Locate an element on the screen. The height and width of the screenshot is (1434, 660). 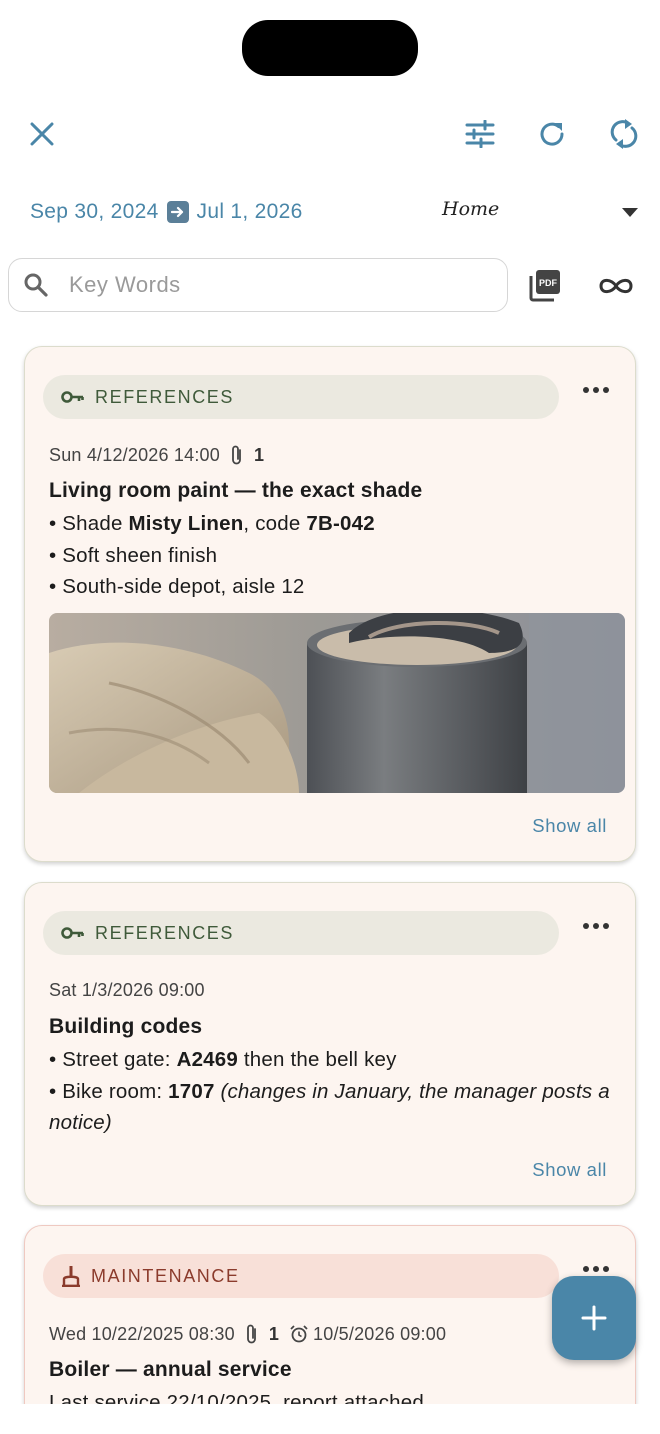
filters-button is located at coordinates (480, 134).